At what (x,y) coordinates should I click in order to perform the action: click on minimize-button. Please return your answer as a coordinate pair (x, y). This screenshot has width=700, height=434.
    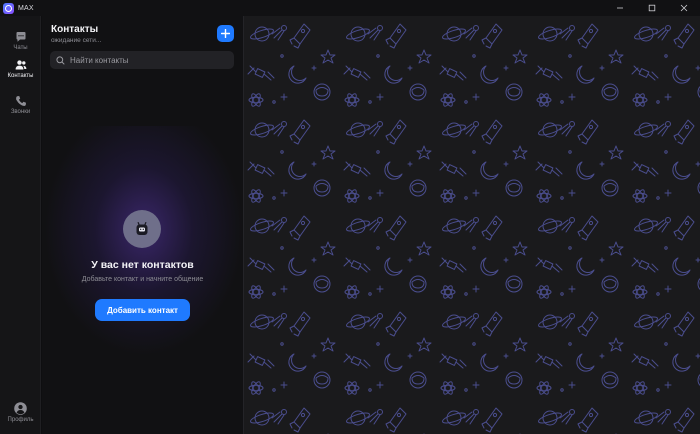
    Looking at the image, I should click on (620, 8).